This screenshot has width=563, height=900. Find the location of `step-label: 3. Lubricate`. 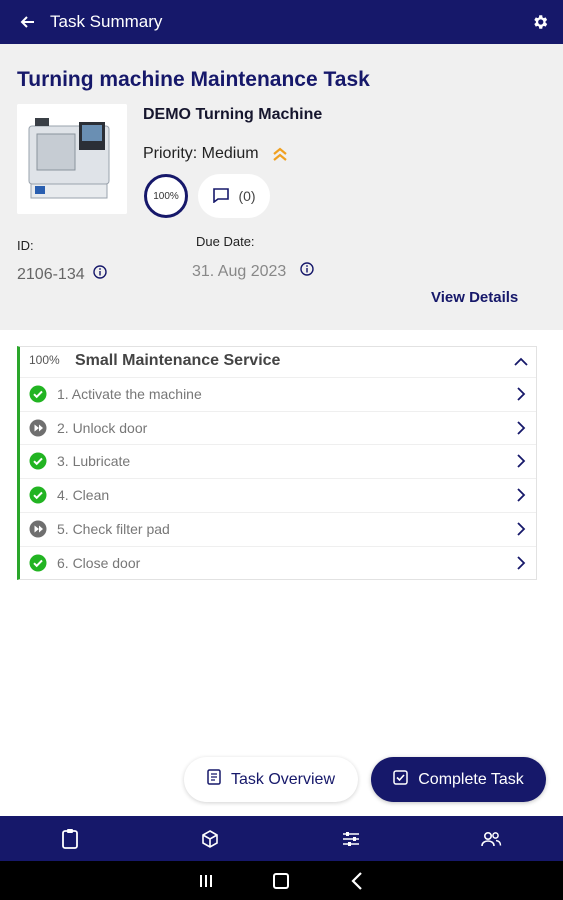

step-label: 3. Lubricate is located at coordinates (94, 461).